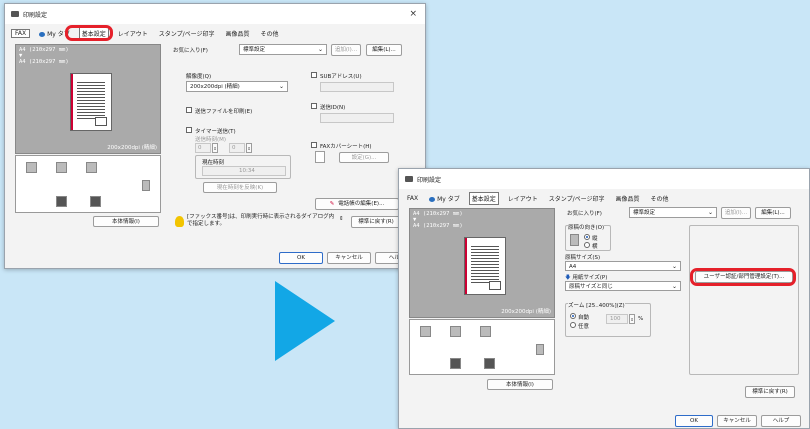 The height and width of the screenshot is (429, 810). What do you see at coordinates (61, 167) in the screenshot?
I see `finisher-icon` at bounding box center [61, 167].